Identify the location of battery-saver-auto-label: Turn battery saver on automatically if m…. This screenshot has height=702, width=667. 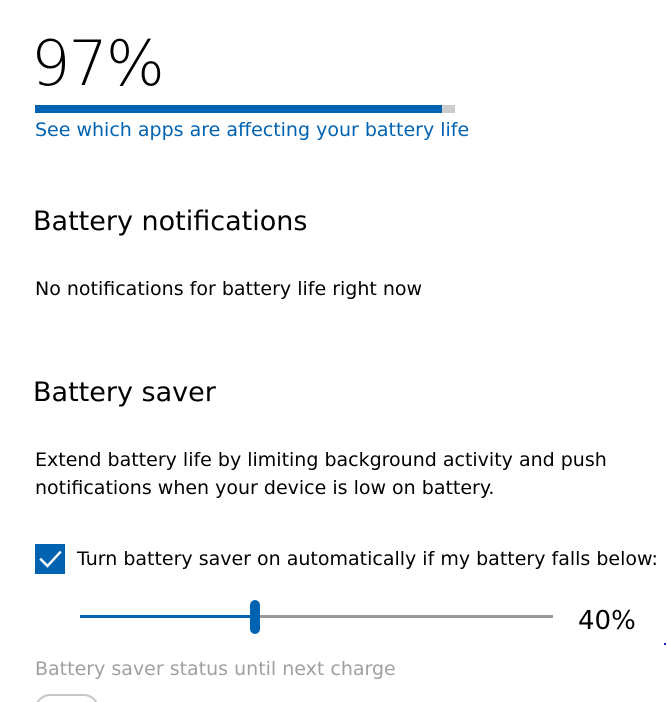
(367, 559).